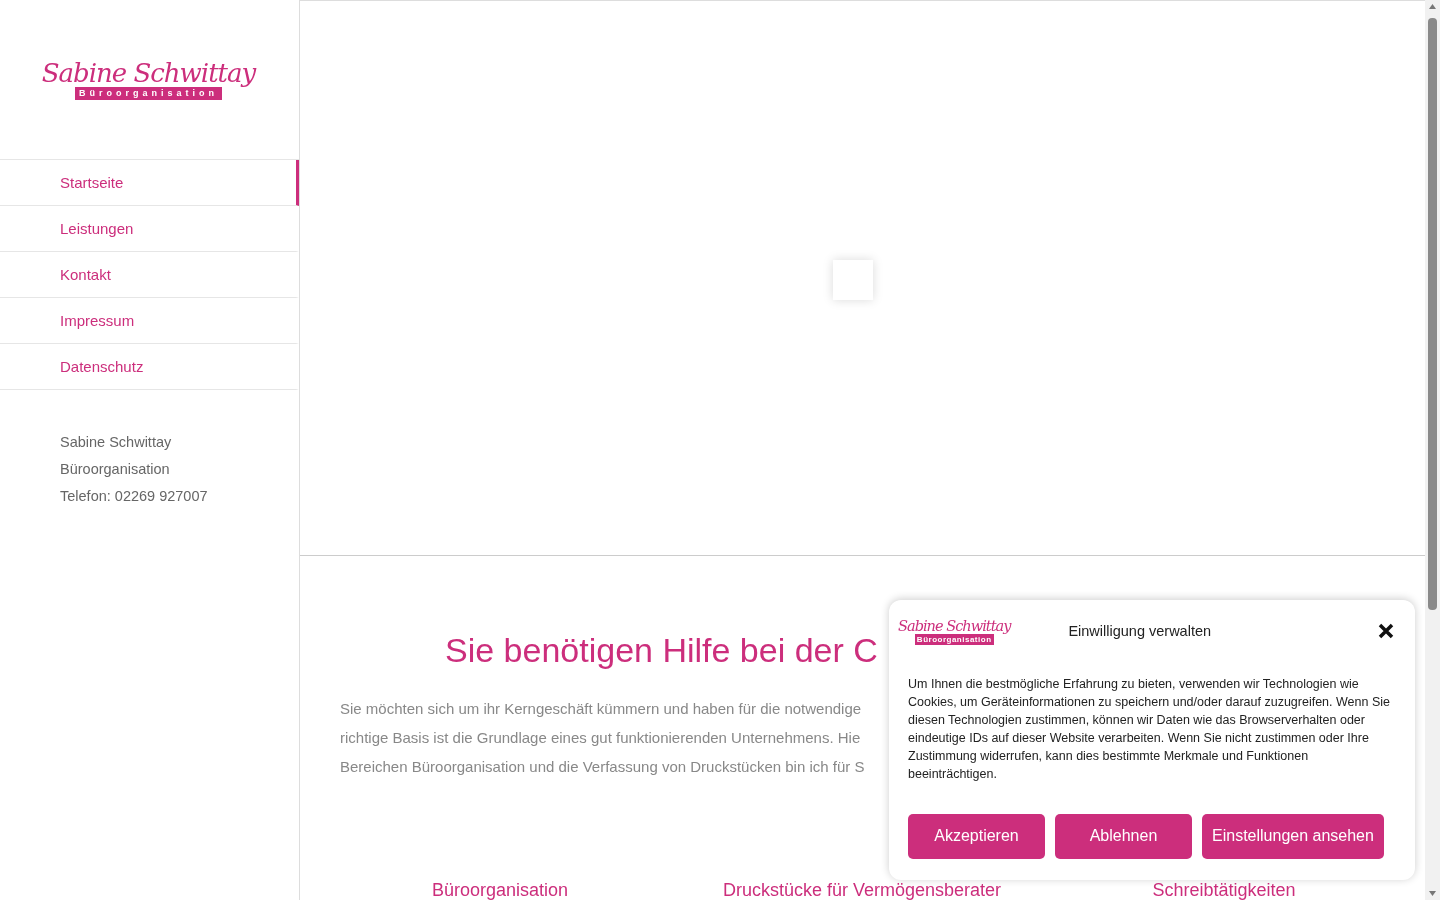  Describe the element at coordinates (500, 890) in the screenshot. I see `service-title: Büroorganisation` at that location.